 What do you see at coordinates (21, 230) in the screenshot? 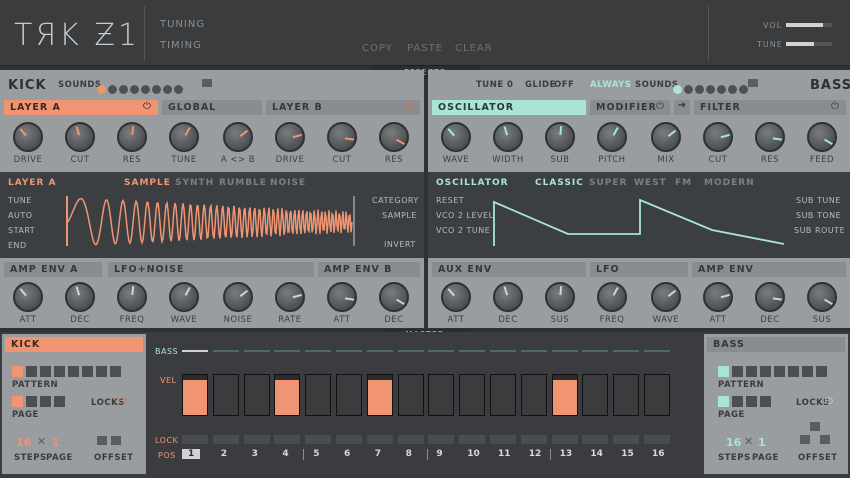
I see `param-start: START` at bounding box center [21, 230].